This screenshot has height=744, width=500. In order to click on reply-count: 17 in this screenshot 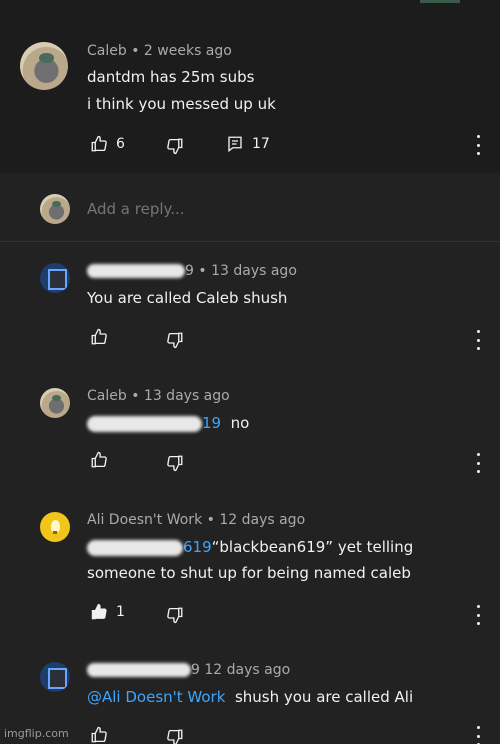, I will do `click(261, 144)`.